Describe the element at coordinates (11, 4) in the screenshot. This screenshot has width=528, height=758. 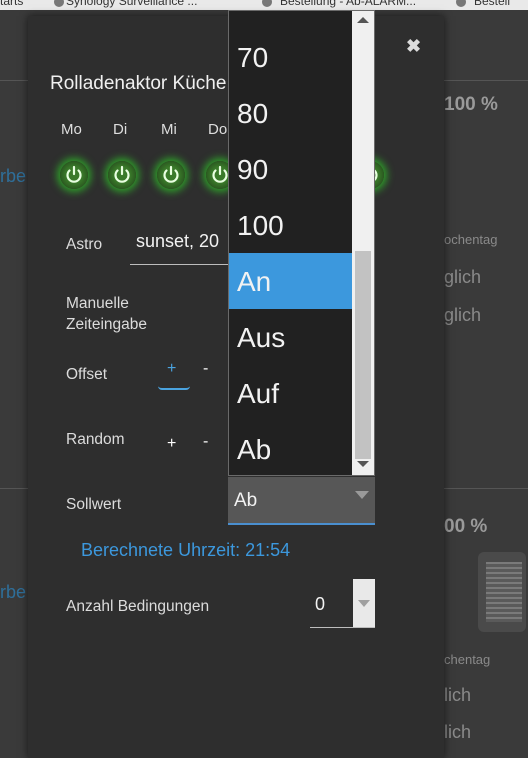
I see `browser-tab-1: tarts` at that location.